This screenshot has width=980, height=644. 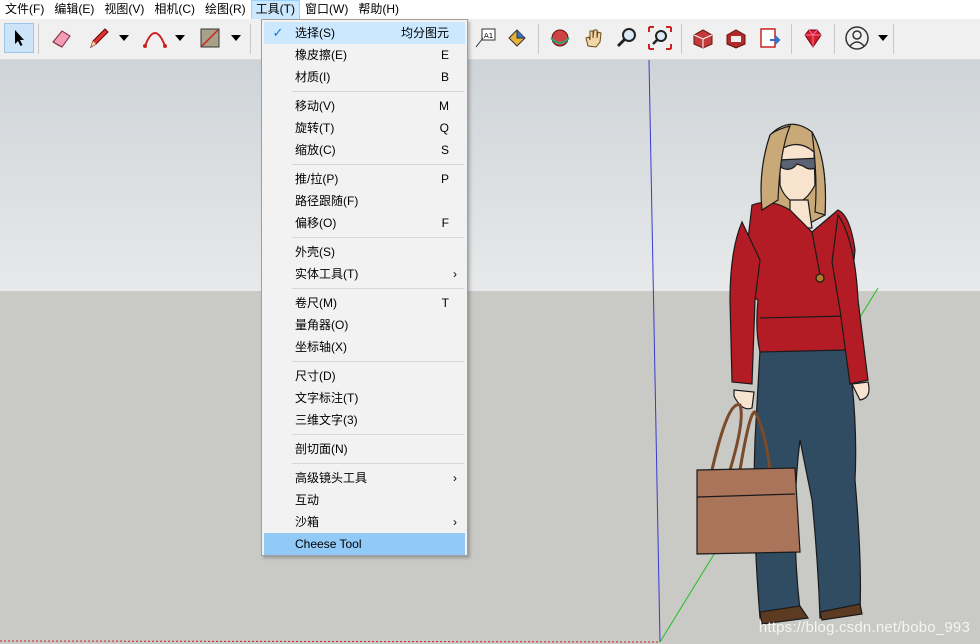 I want to click on menu-item-shortcut: E, so click(x=444, y=55).